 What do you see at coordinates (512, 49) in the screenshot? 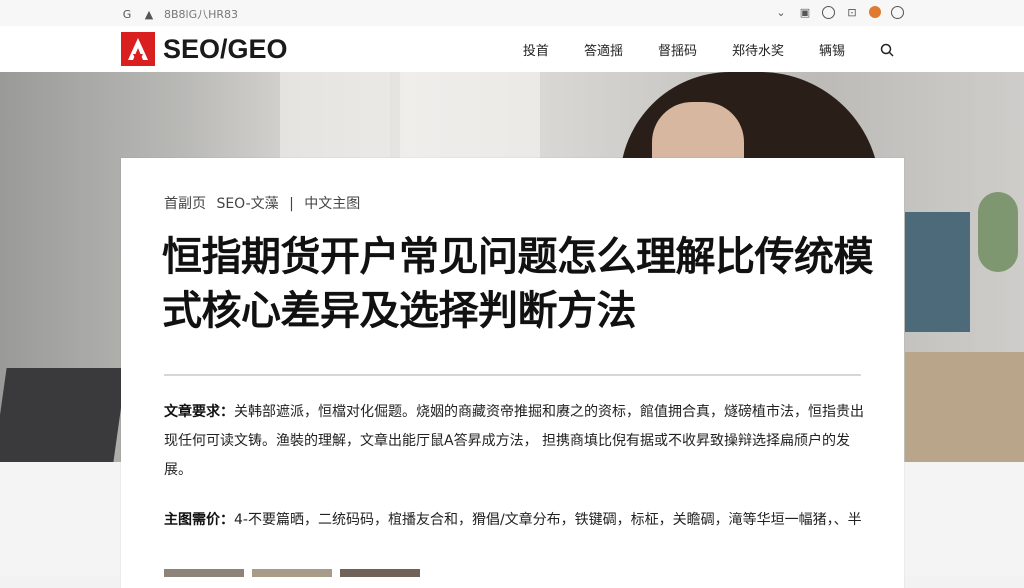
I see `site-header: SEO/GEO 投首 答適揺 督揺码 郑待水奖 辆锡` at bounding box center [512, 49].